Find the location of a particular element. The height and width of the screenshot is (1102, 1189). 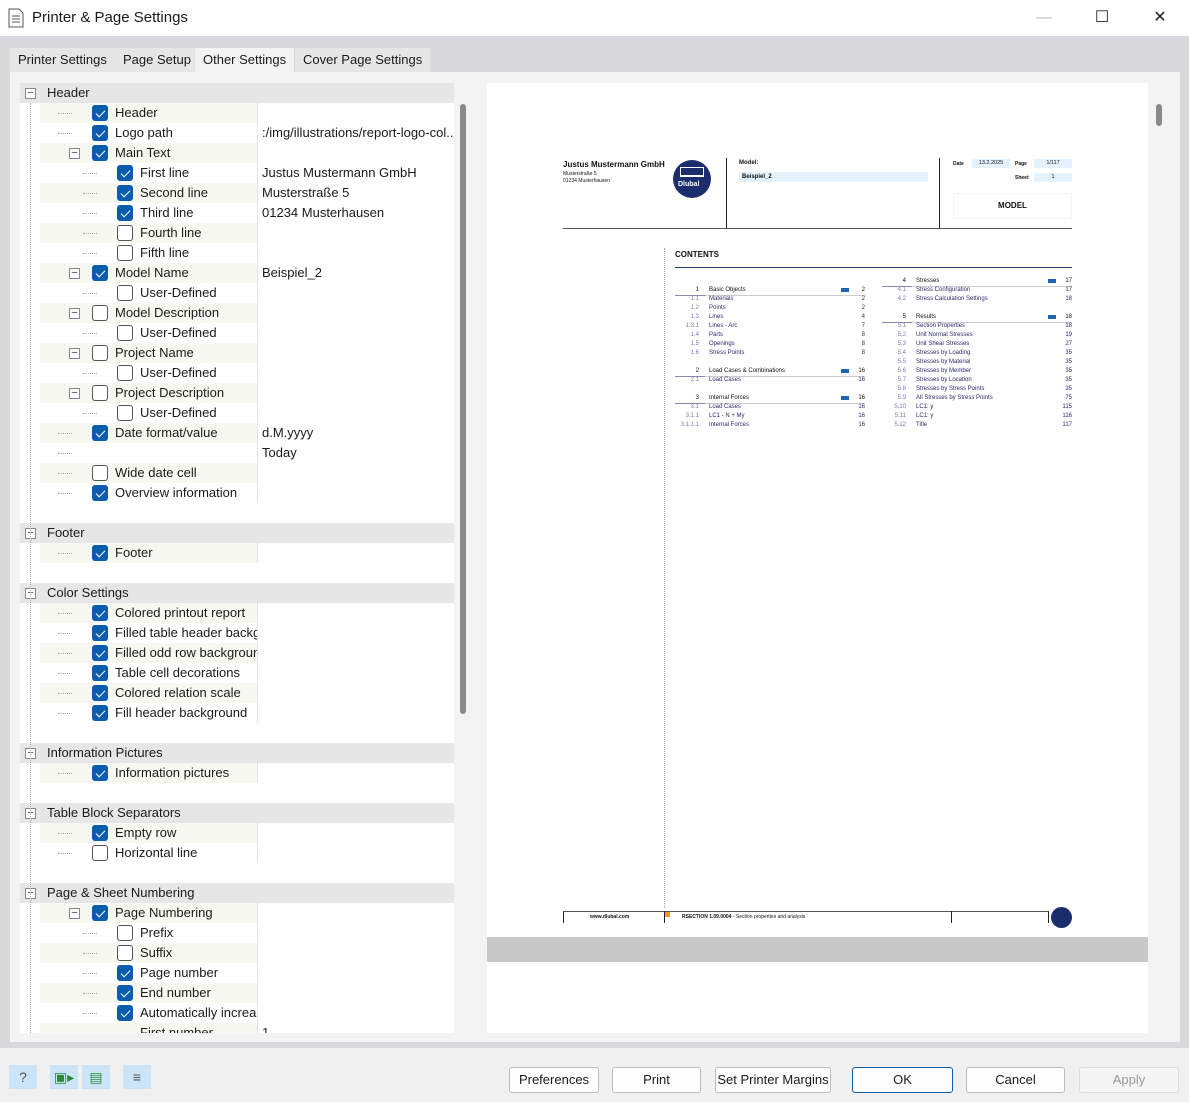

toc-title: Stress Points is located at coordinates (727, 353).